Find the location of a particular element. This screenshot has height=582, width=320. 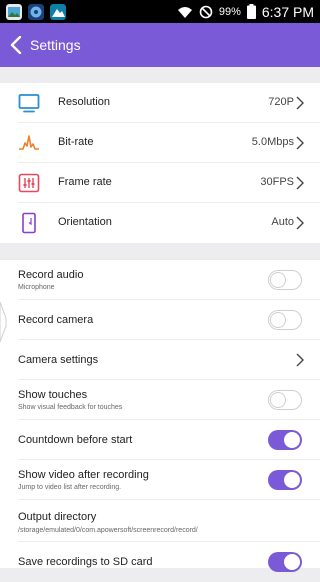

bitrate-row: Bit-rate 5.0Mbps is located at coordinates (160, 143).